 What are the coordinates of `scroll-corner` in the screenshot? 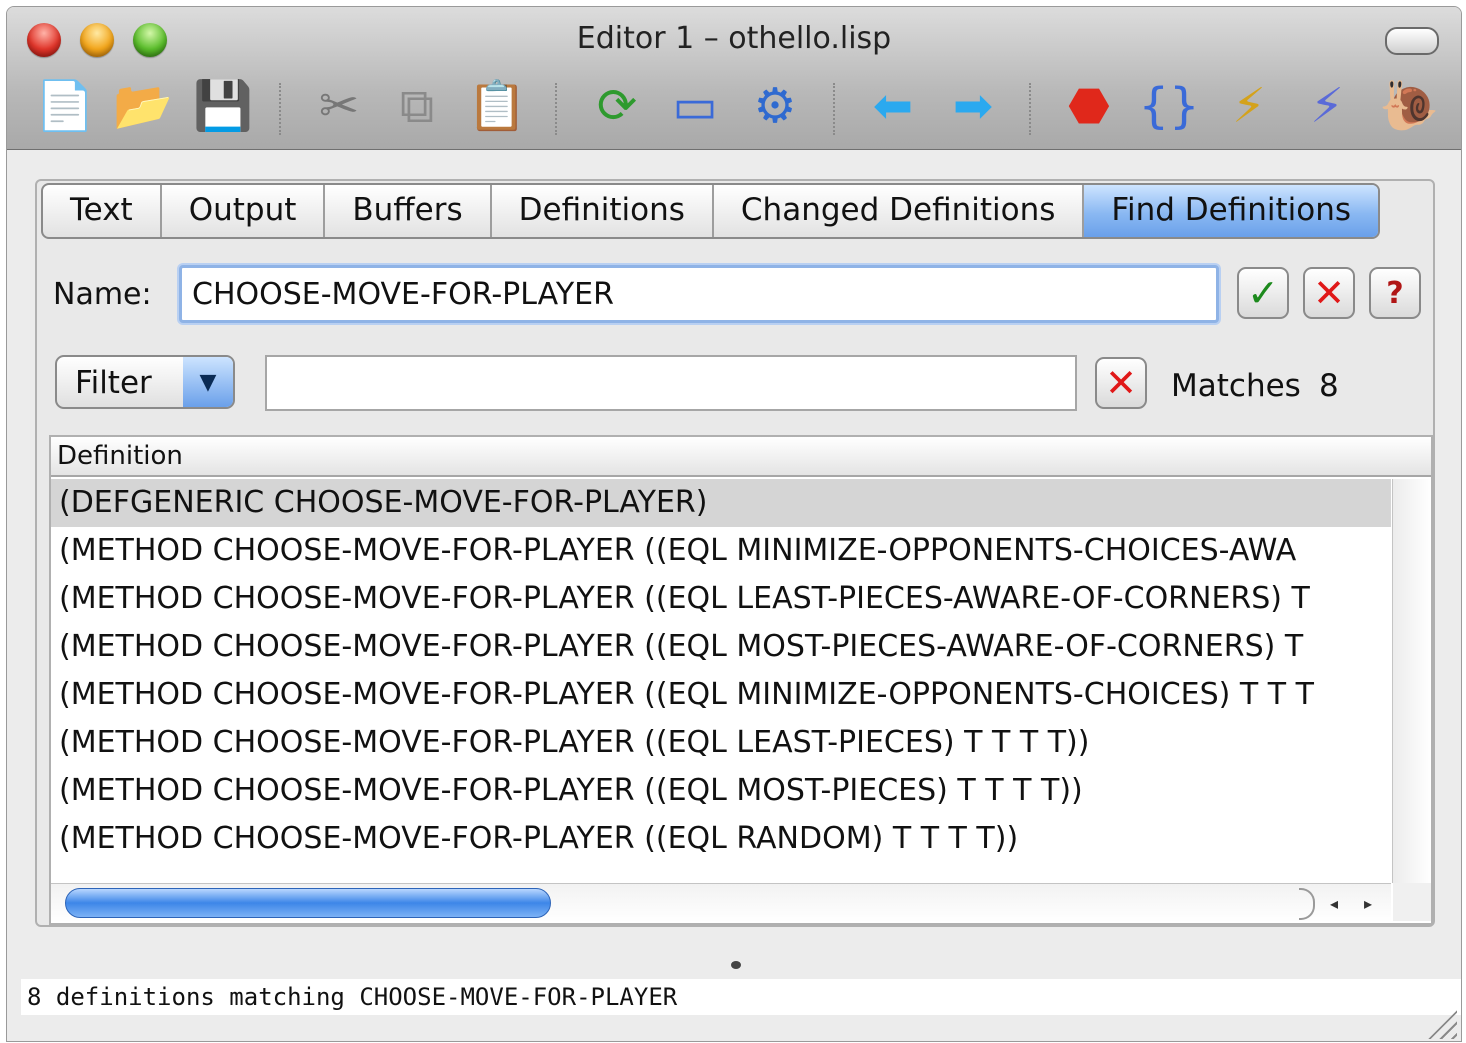 It's located at (1412, 902).